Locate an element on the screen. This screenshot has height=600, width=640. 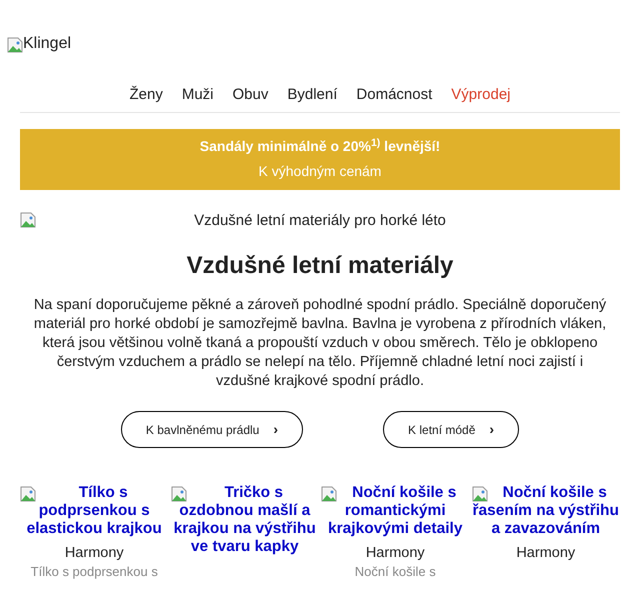
nav-link: Ženy is located at coordinates (146, 95).